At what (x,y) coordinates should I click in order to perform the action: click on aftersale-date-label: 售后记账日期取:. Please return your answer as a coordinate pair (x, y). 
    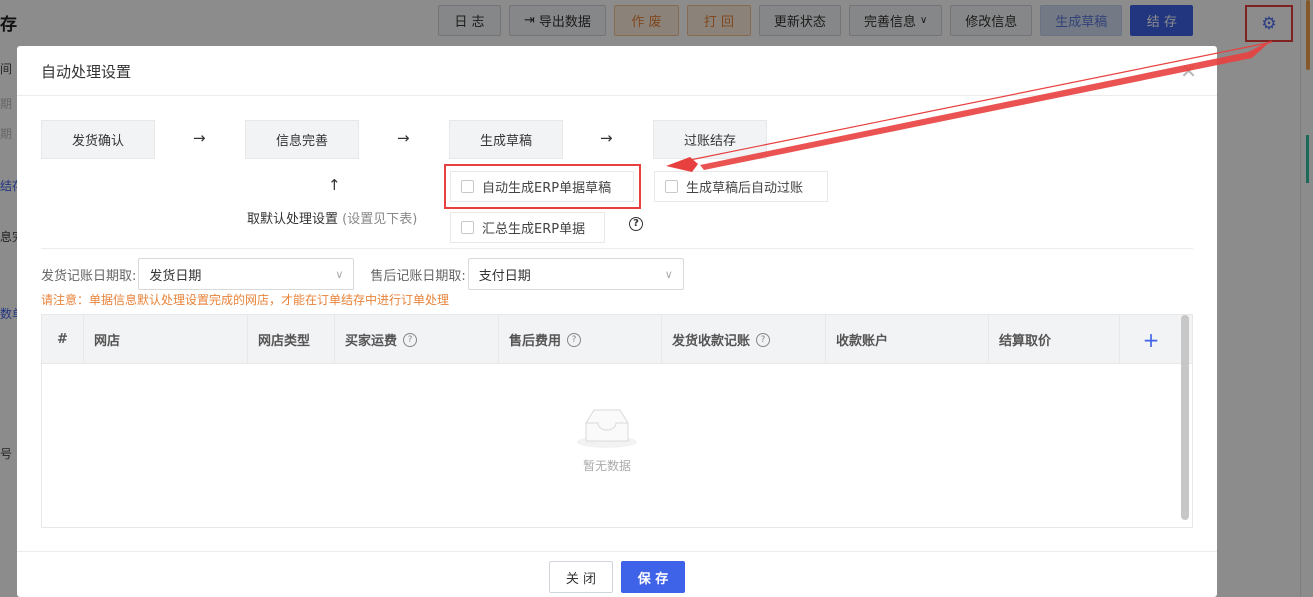
    Looking at the image, I should click on (418, 276).